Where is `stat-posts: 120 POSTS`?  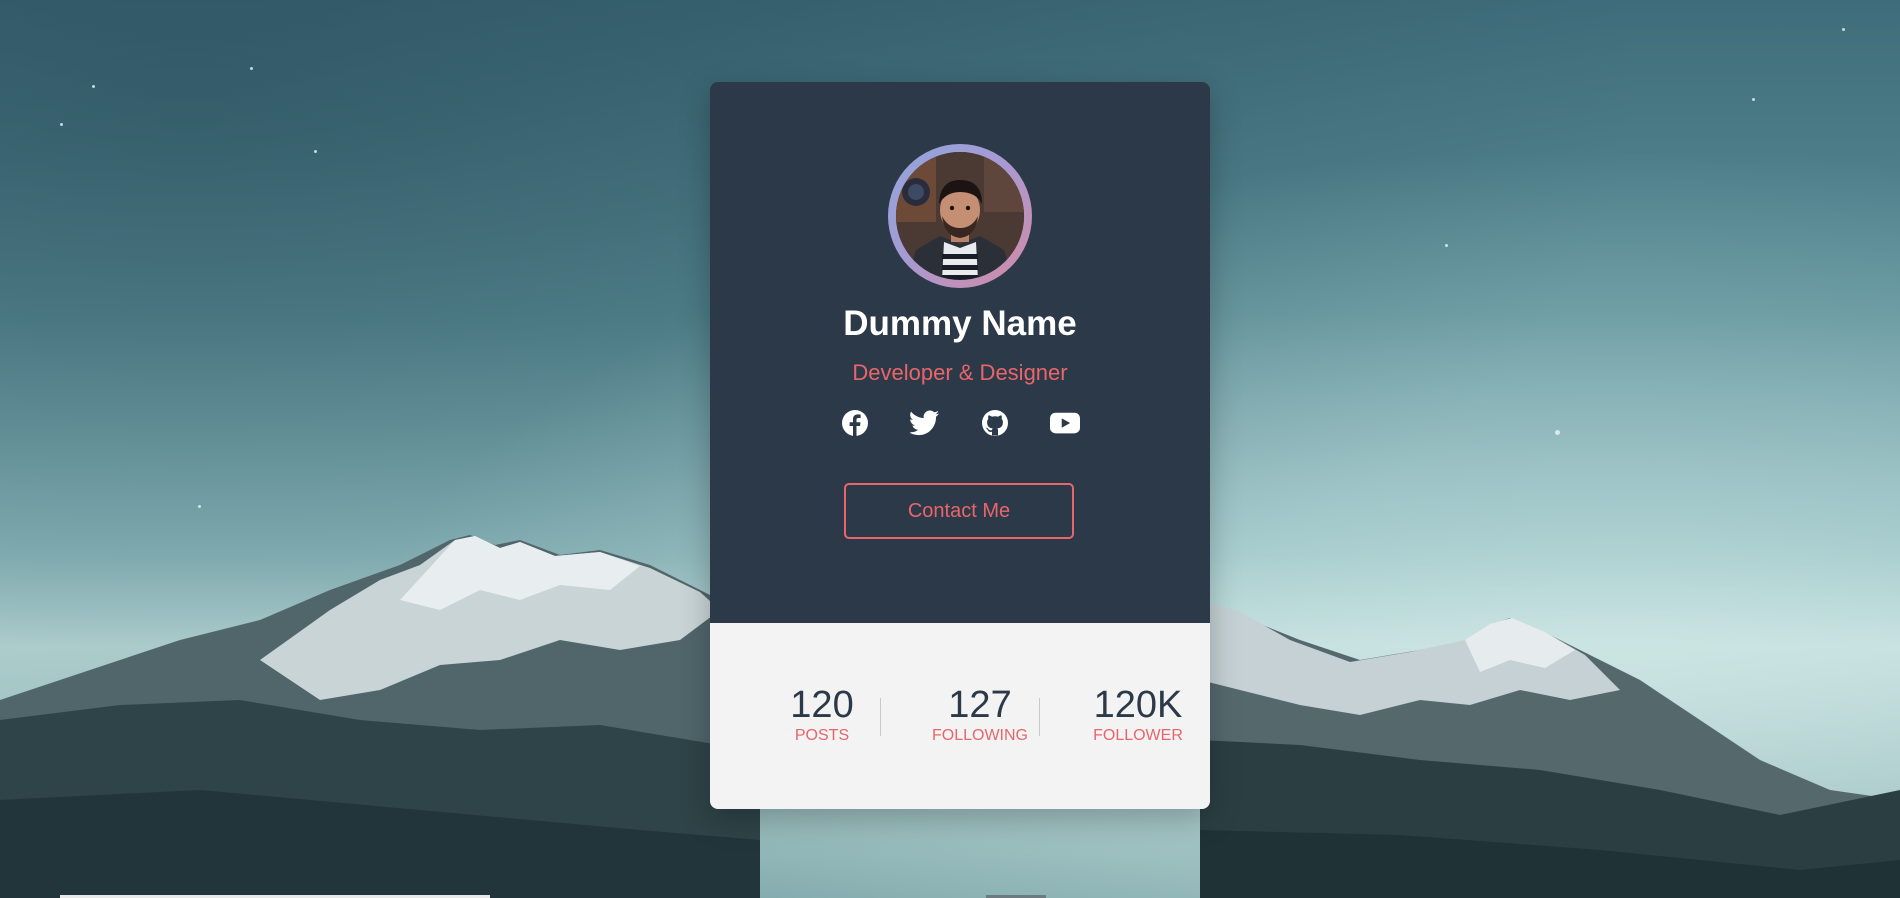
stat-posts: 120 POSTS is located at coordinates (822, 715).